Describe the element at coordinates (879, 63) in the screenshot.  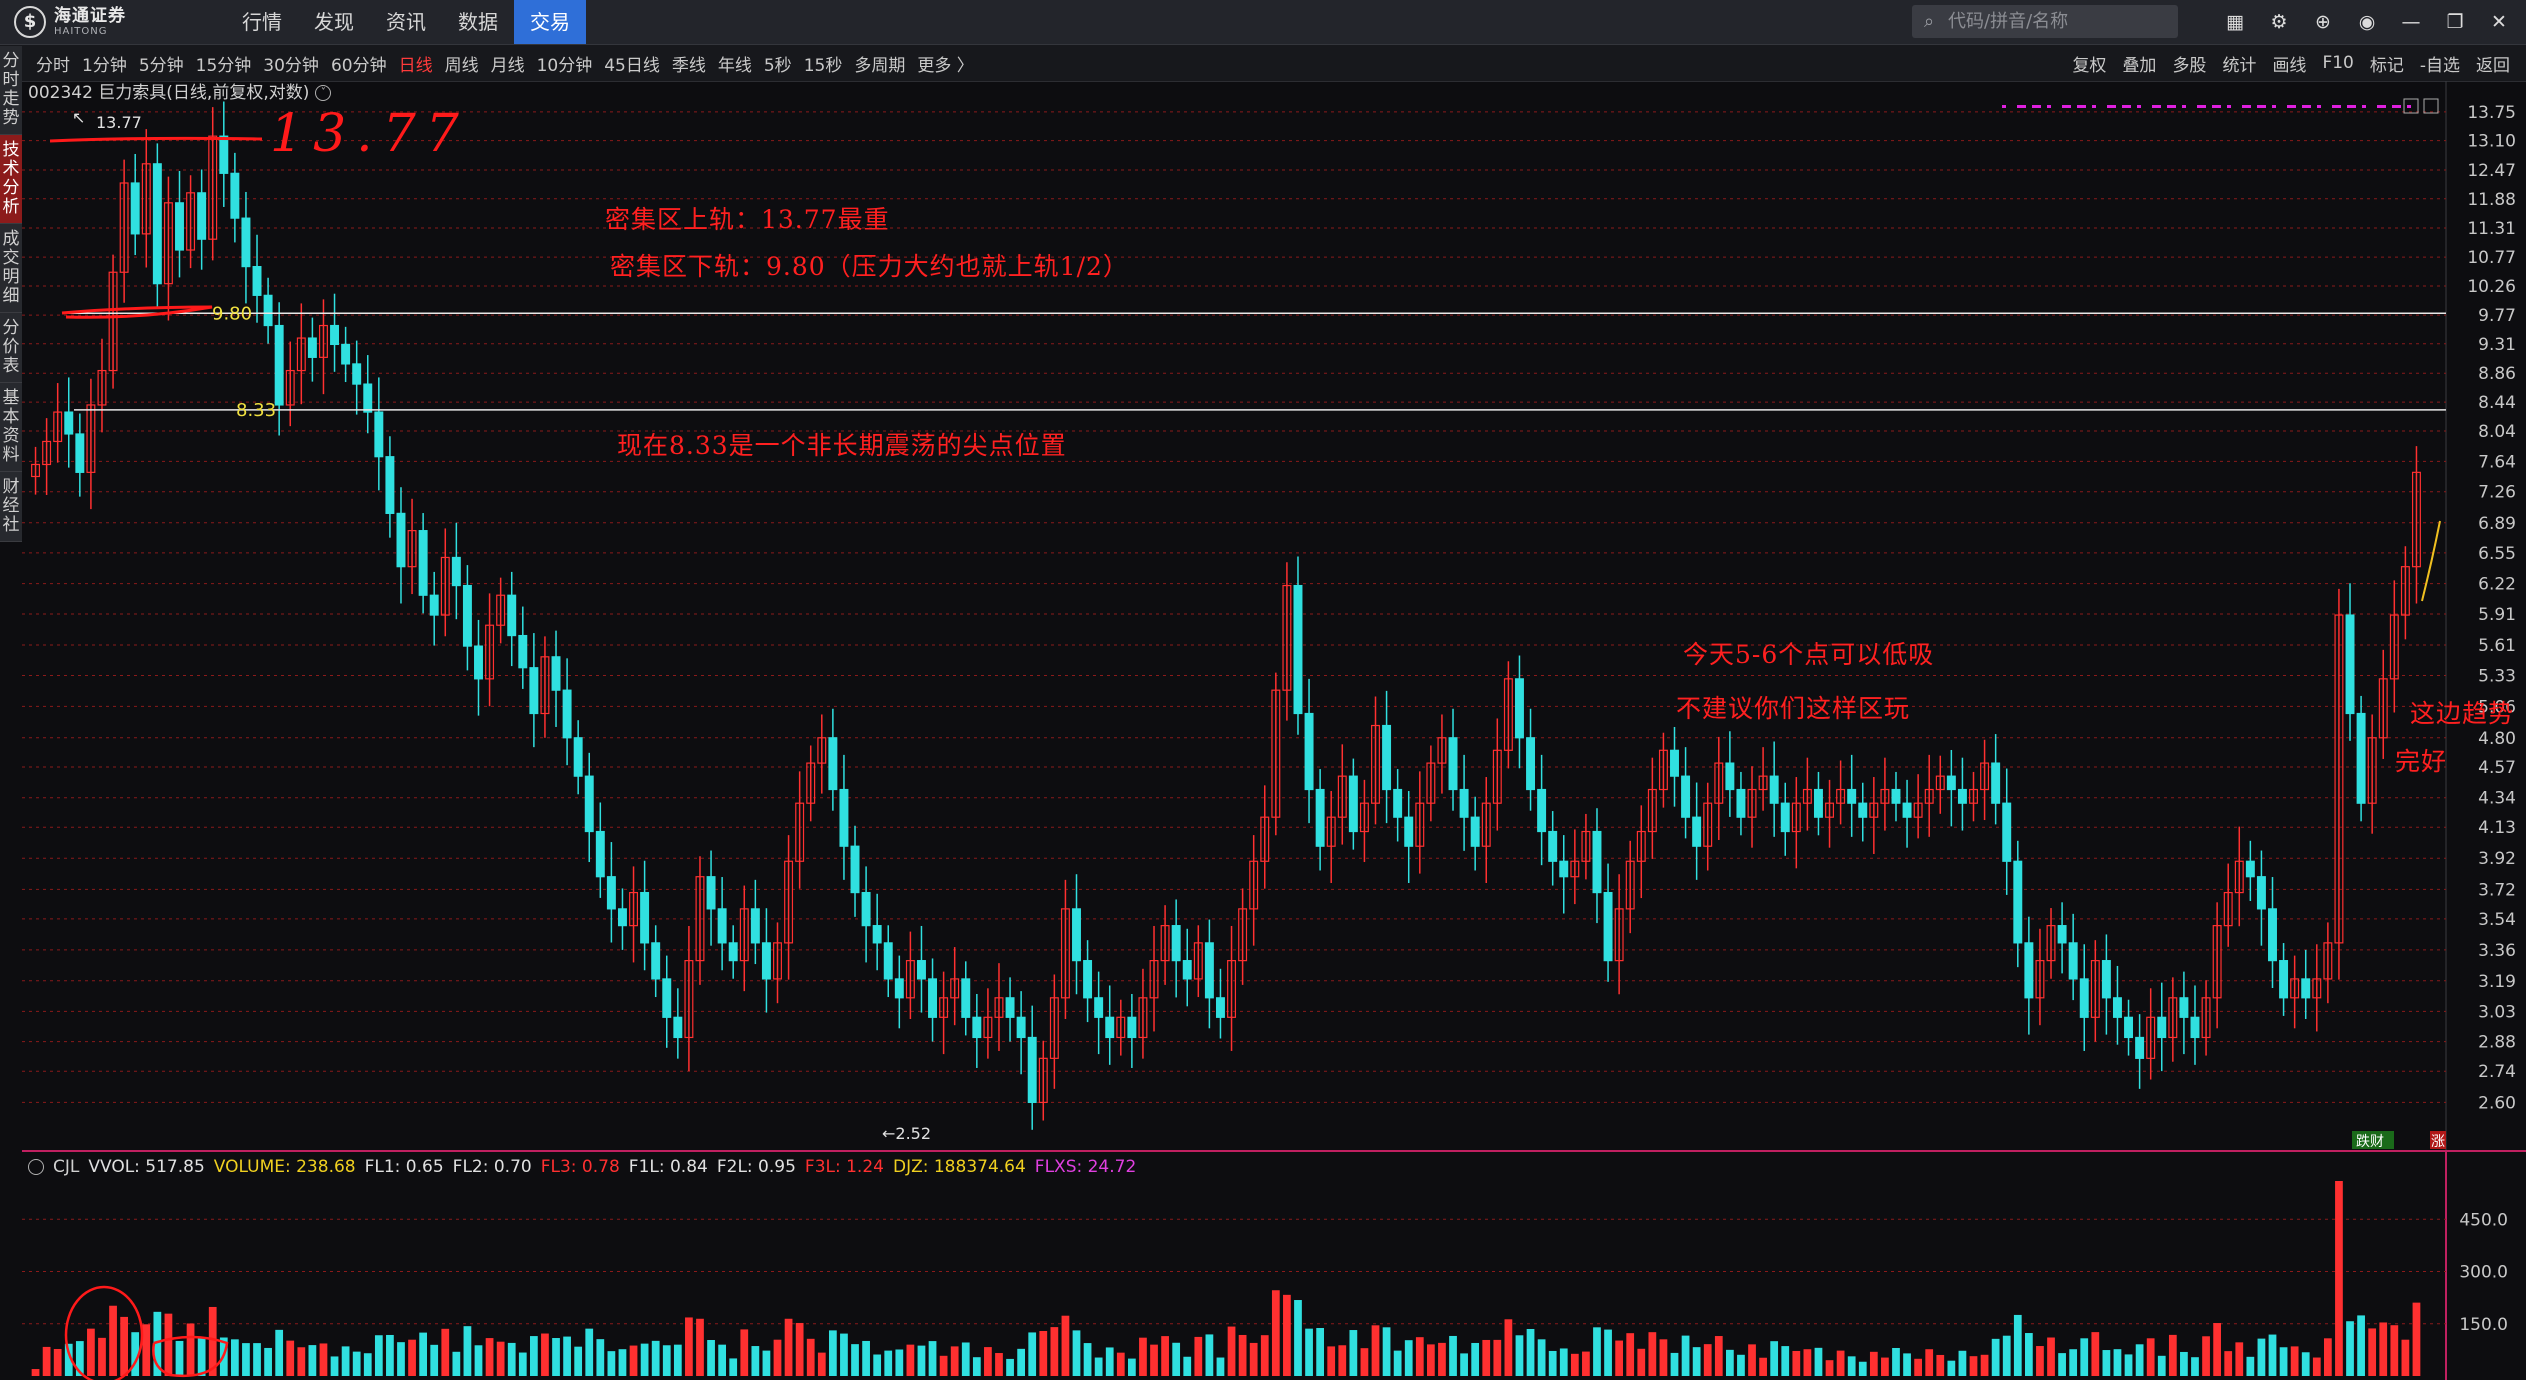
I see `period-tab-15: 多周期` at that location.